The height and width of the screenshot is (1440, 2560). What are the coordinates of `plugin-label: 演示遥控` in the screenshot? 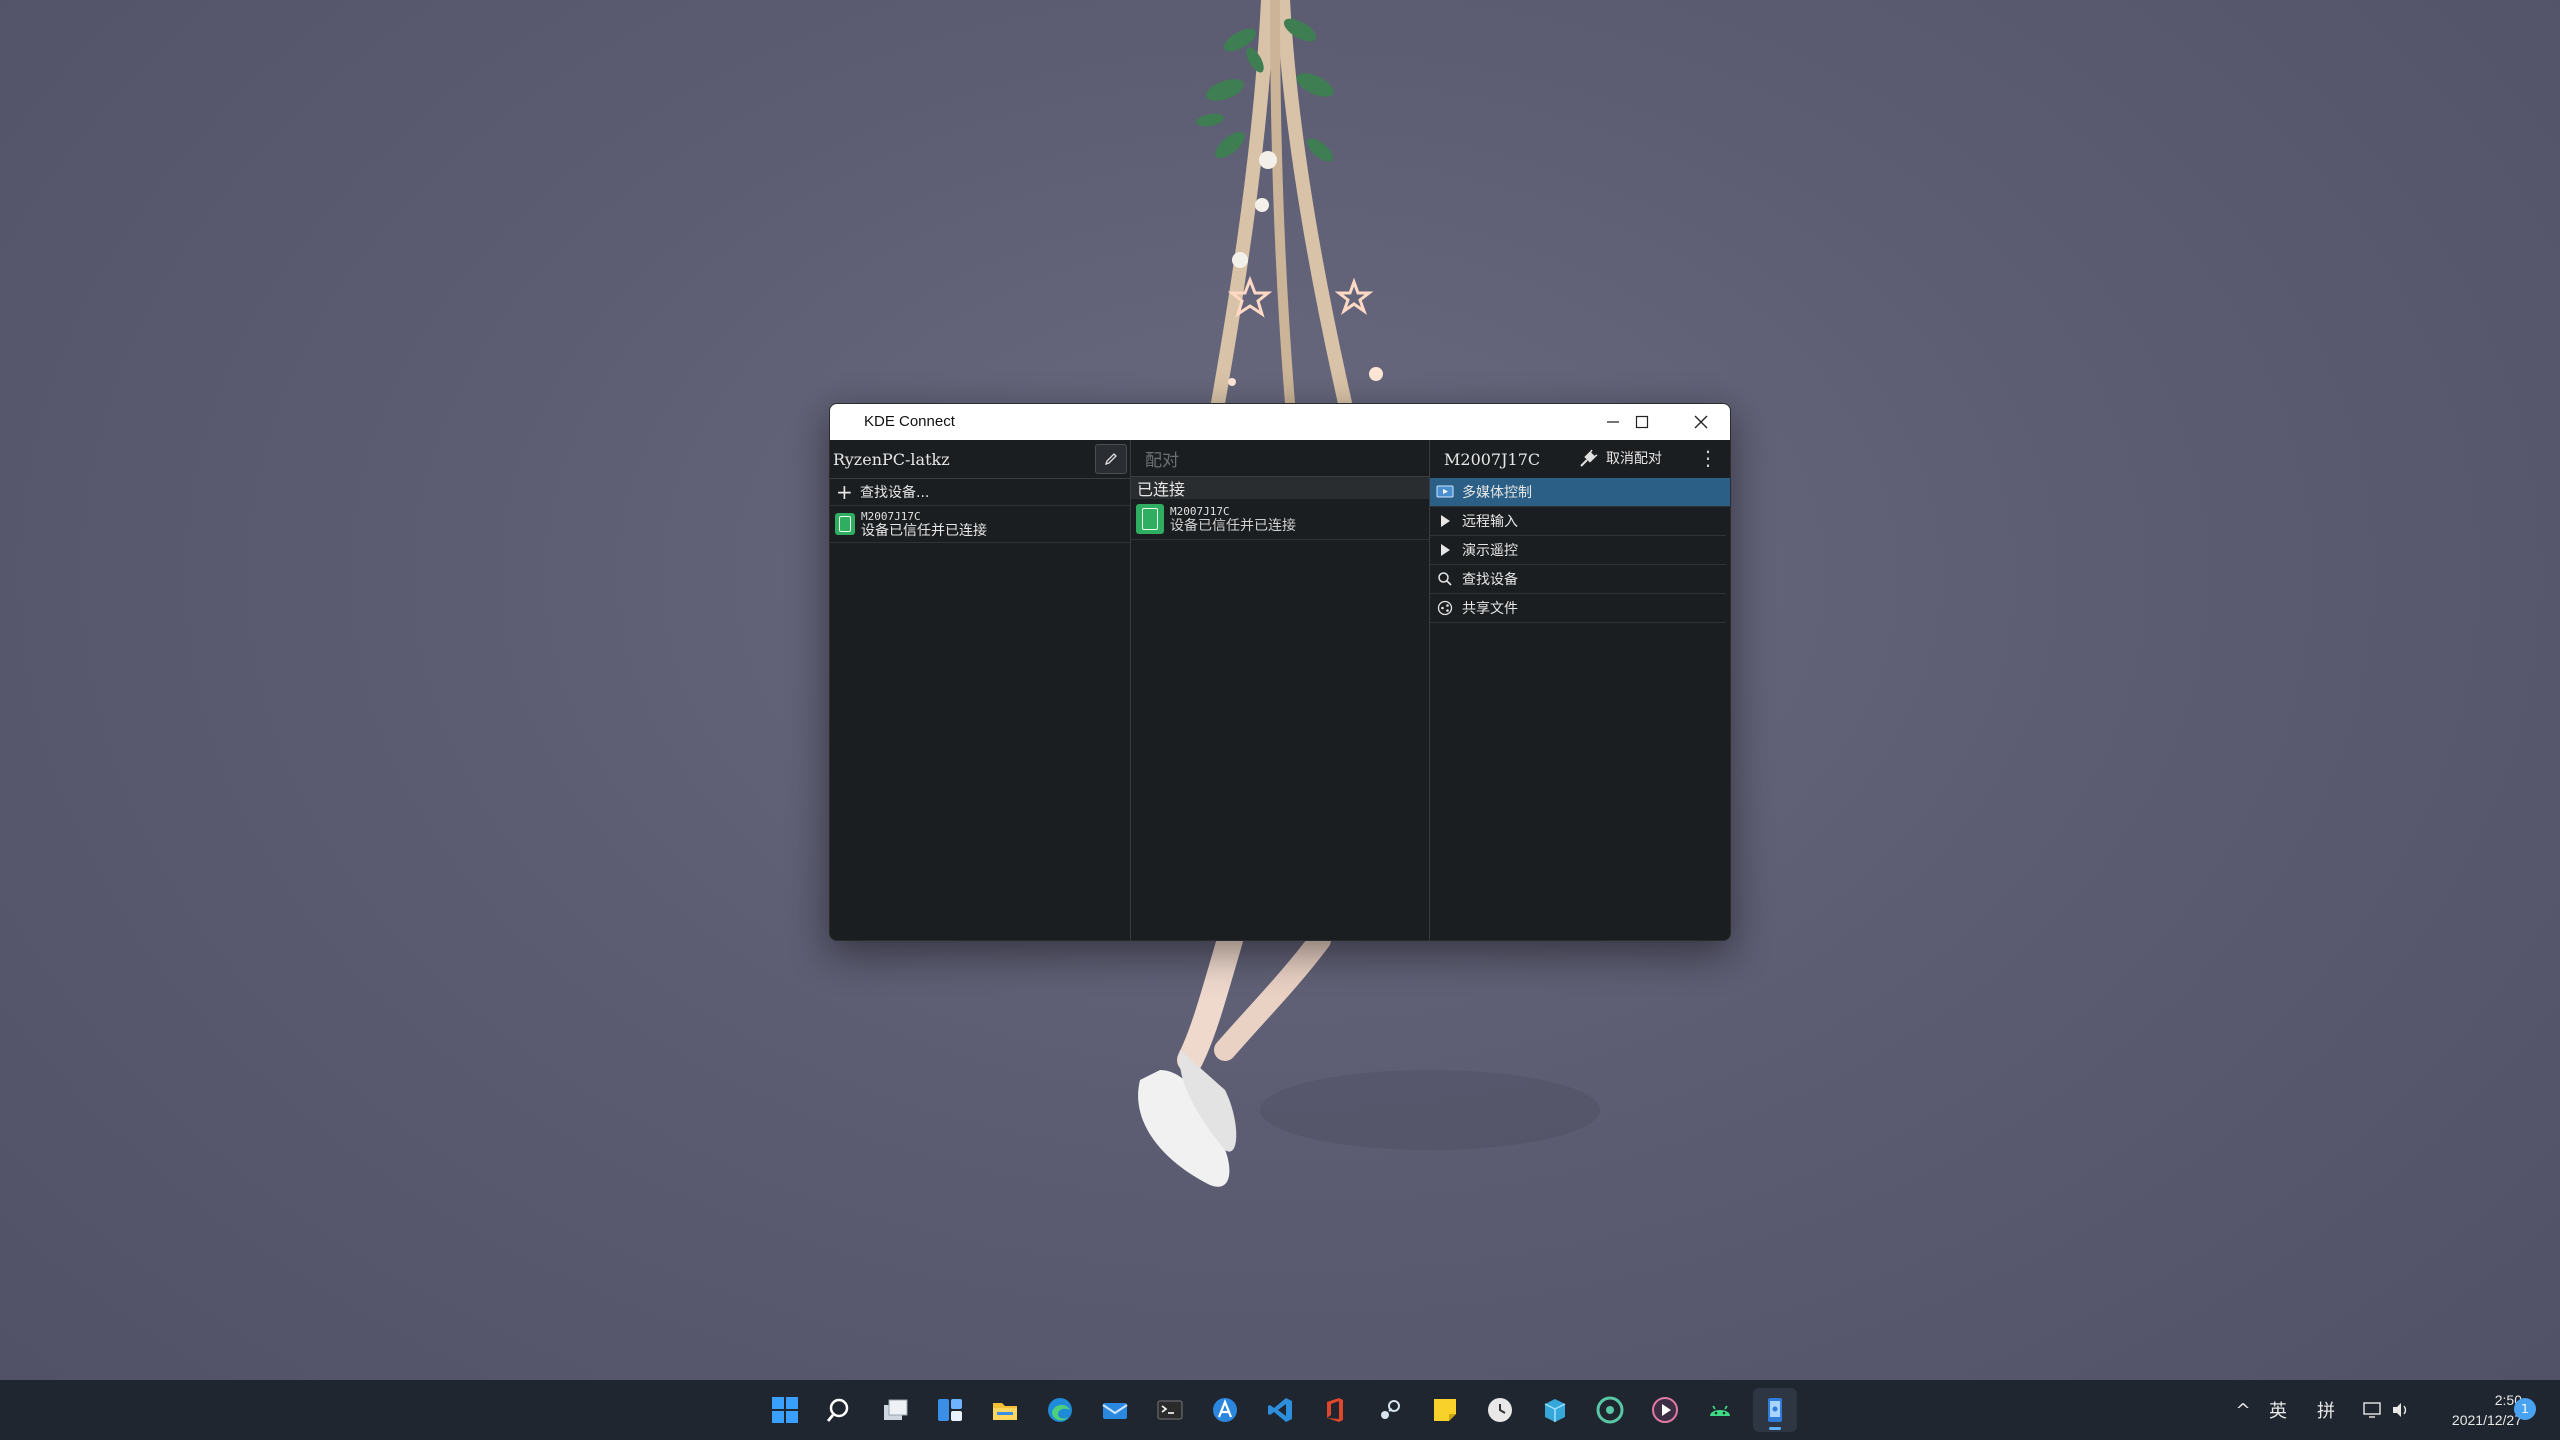 It's located at (1490, 551).